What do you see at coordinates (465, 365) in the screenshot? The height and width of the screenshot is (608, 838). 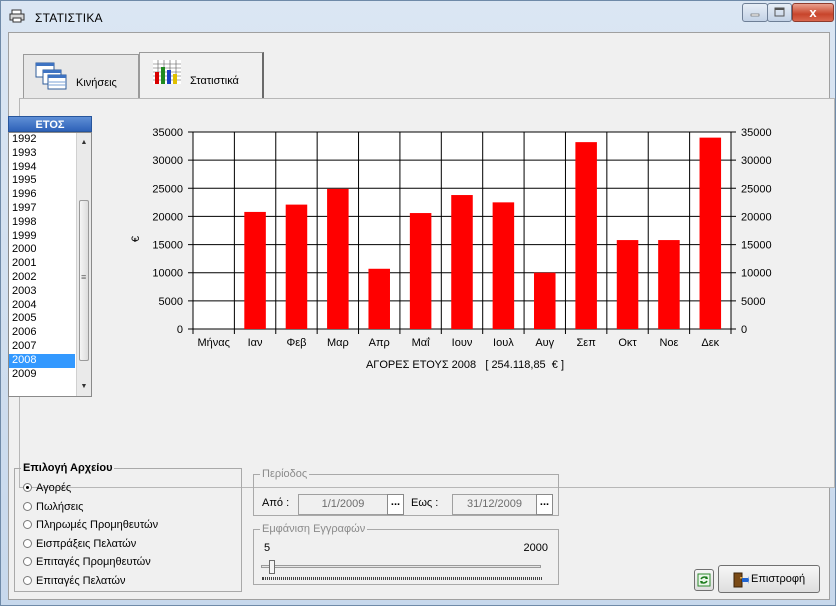 I see `chart-title: ΑΓΟΡΕΣ ΕΤΟΥΣ 2008 [ 254.118,85 € ]` at bounding box center [465, 365].